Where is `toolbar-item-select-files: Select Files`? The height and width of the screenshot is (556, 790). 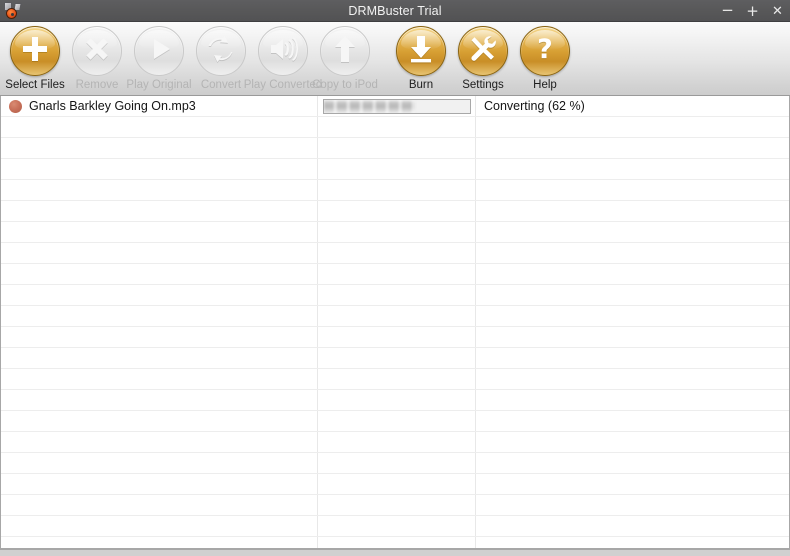 toolbar-item-select-files: Select Files is located at coordinates (35, 58).